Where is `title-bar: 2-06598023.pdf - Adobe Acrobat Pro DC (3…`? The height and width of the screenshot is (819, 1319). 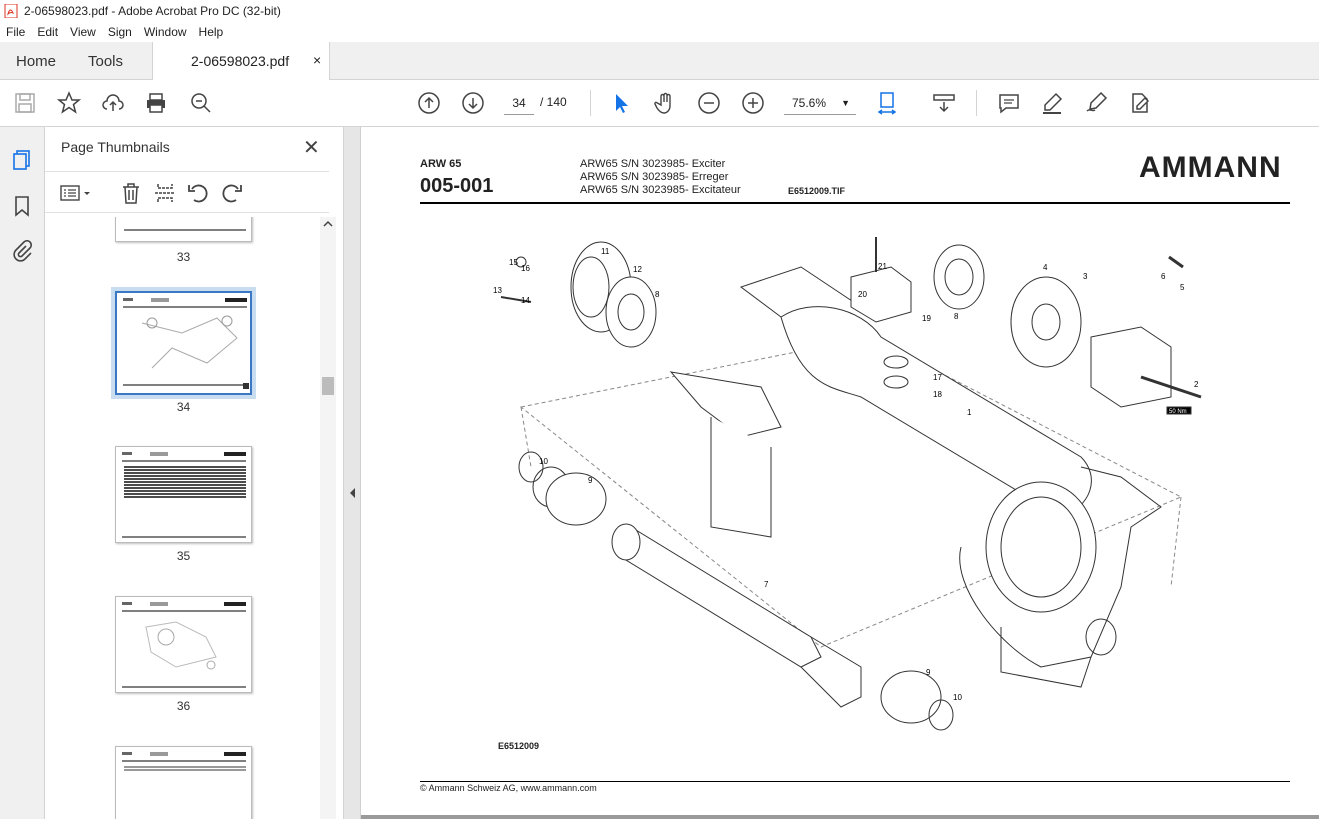 title-bar: 2-06598023.pdf - Adobe Acrobat Pro DC (3… is located at coordinates (659, 11).